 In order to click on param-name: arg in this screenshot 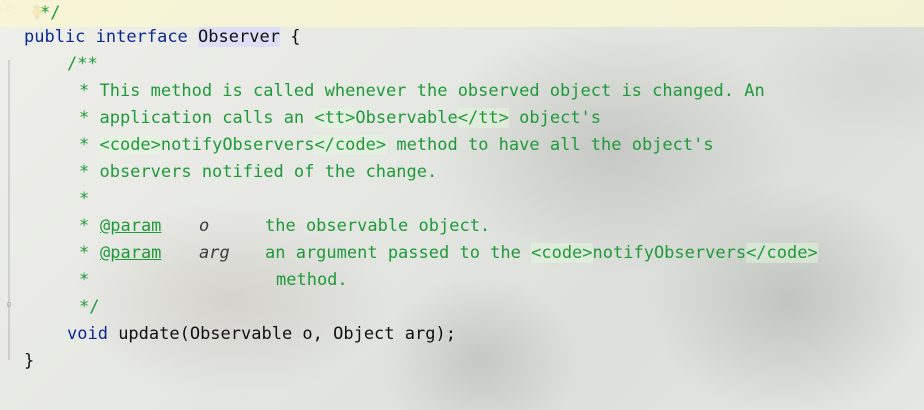, I will do `click(214, 253)`.